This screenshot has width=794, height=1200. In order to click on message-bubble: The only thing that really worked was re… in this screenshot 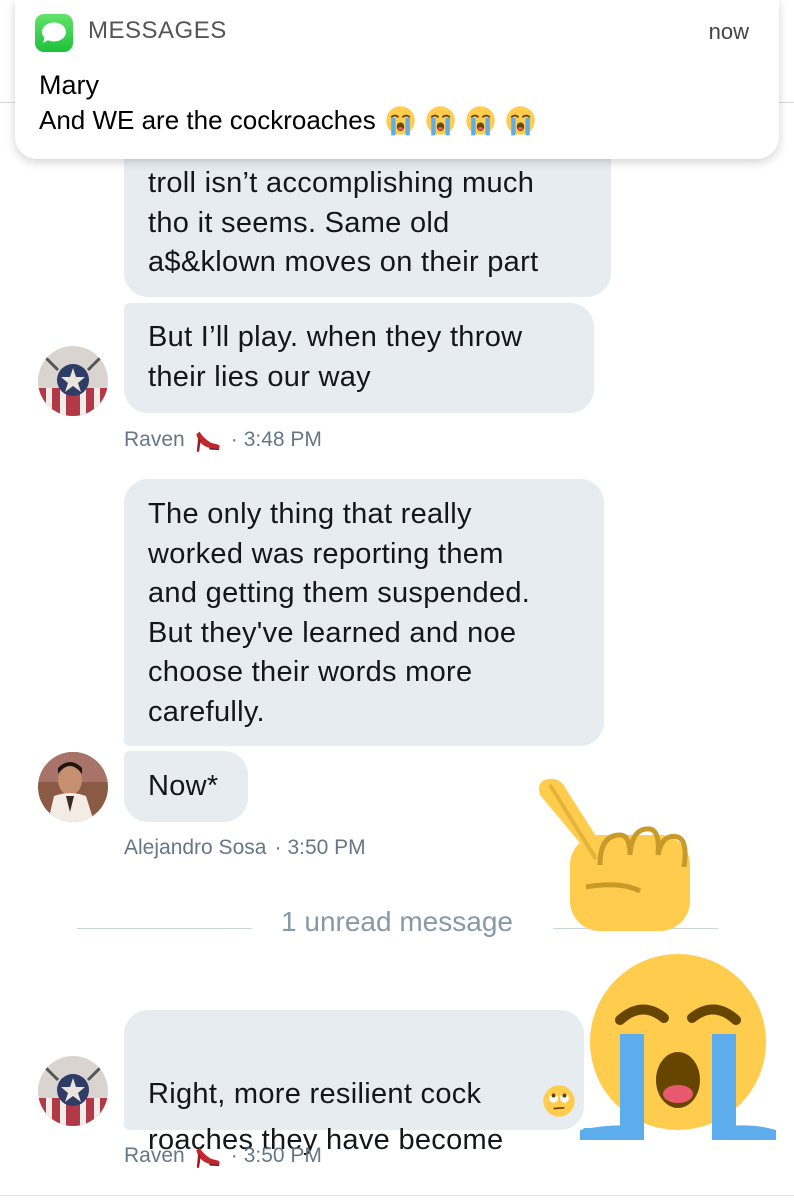, I will do `click(364, 612)`.